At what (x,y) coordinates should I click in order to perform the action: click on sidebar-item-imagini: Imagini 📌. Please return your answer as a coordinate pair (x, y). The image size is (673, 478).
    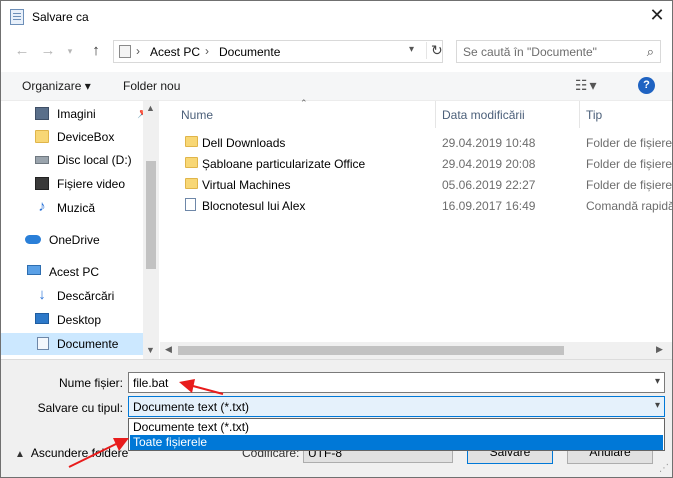
    Looking at the image, I should click on (84, 114).